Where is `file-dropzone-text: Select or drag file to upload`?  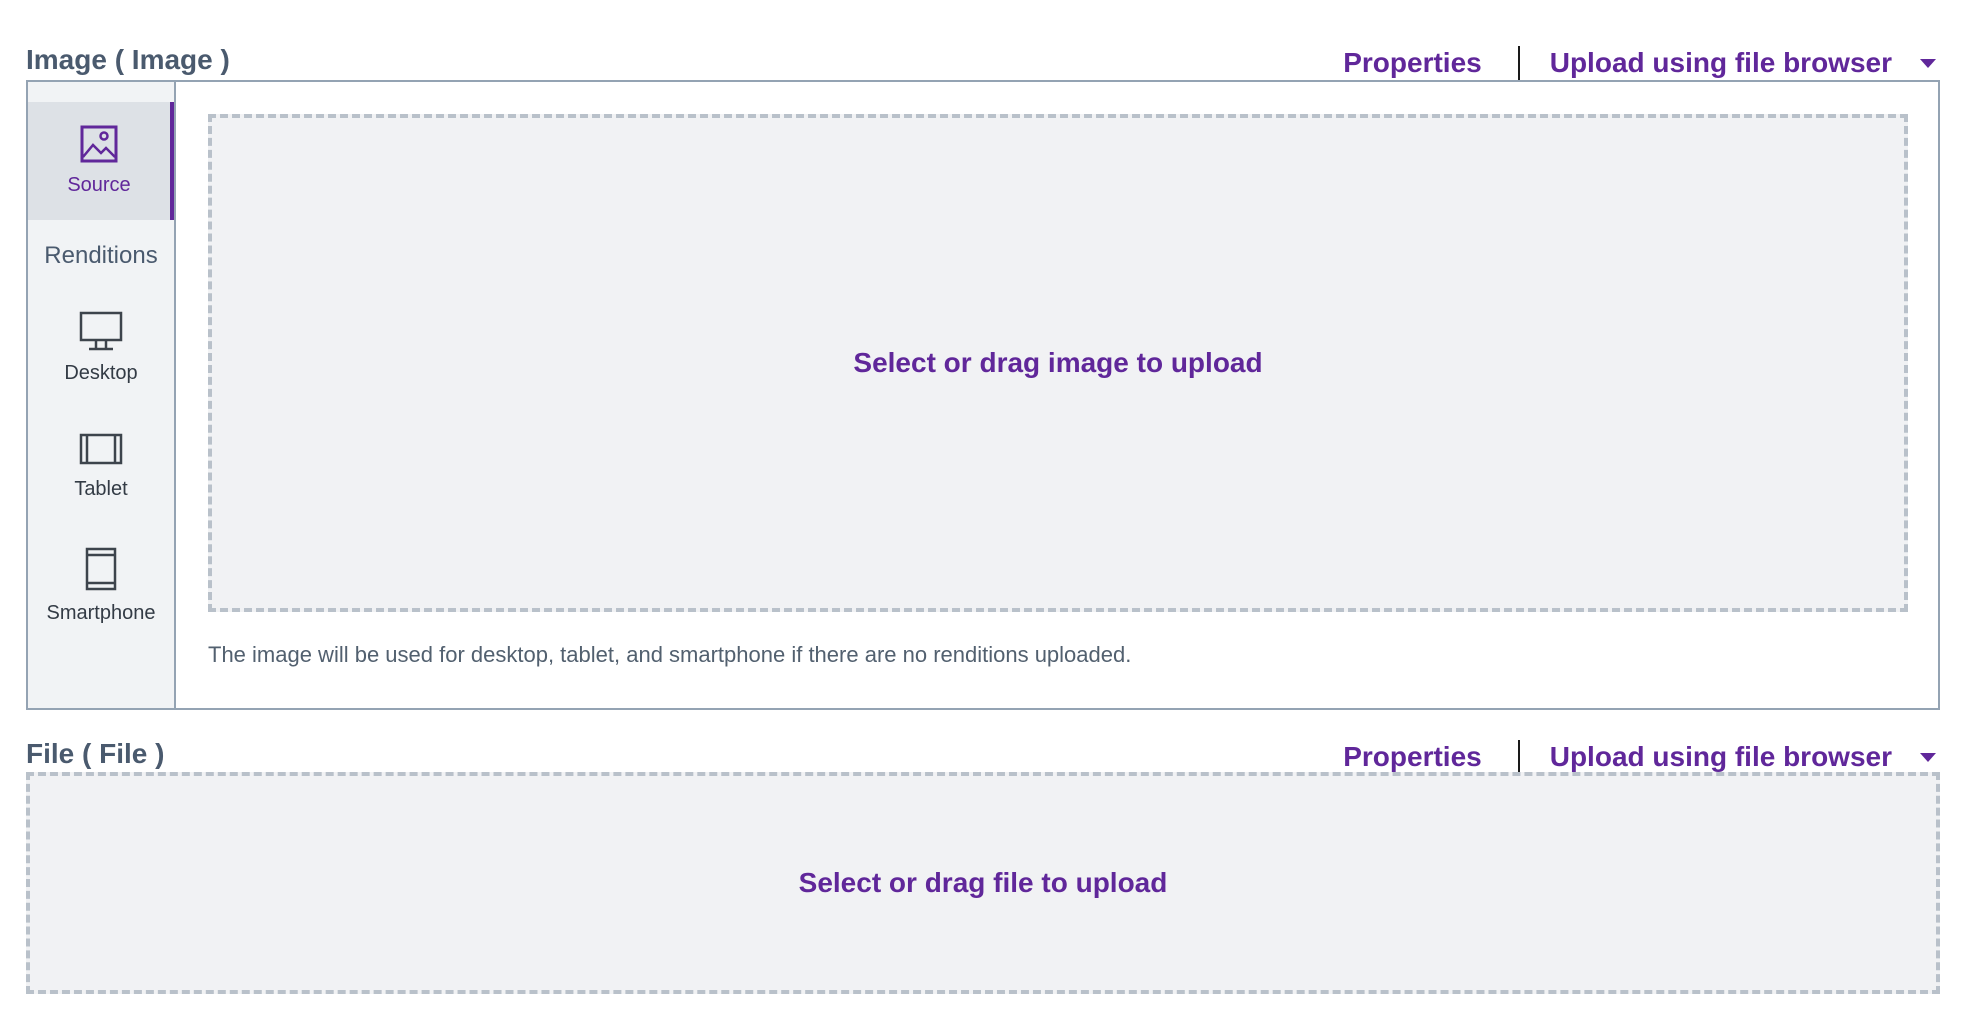
file-dropzone-text: Select or drag file to upload is located at coordinates (983, 882).